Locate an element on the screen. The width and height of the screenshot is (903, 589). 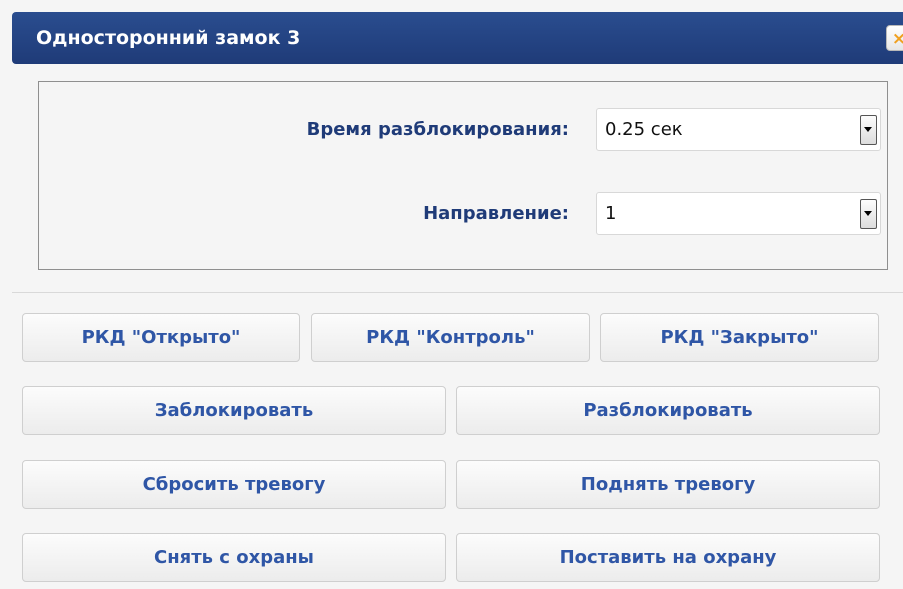
dialog-titlebar: Односторонний замок 3 × is located at coordinates (457, 38).